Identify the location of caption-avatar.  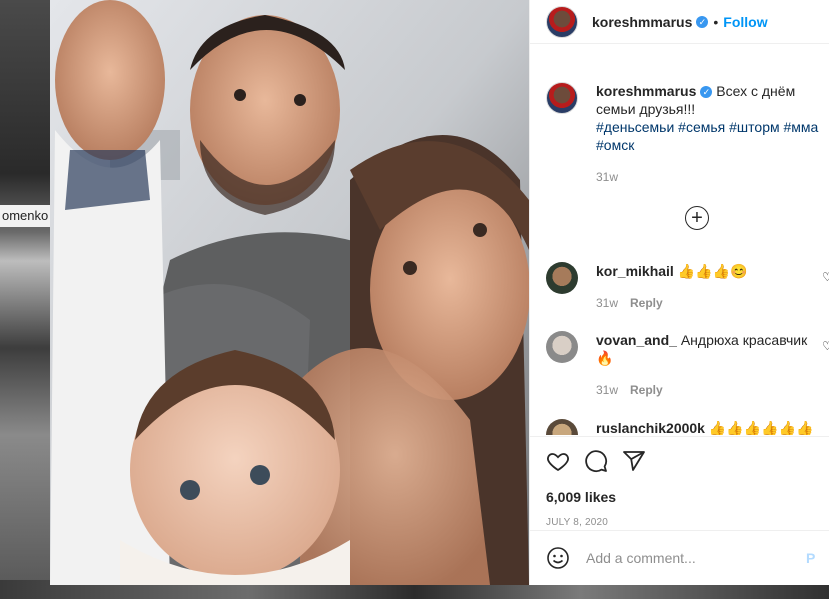
(562, 98).